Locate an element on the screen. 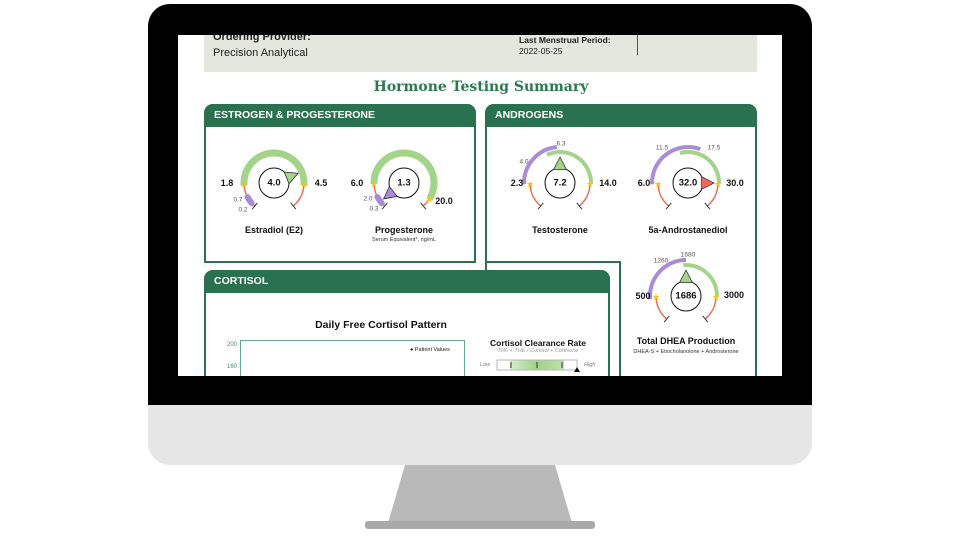  monitor-chin is located at coordinates (480, 435).